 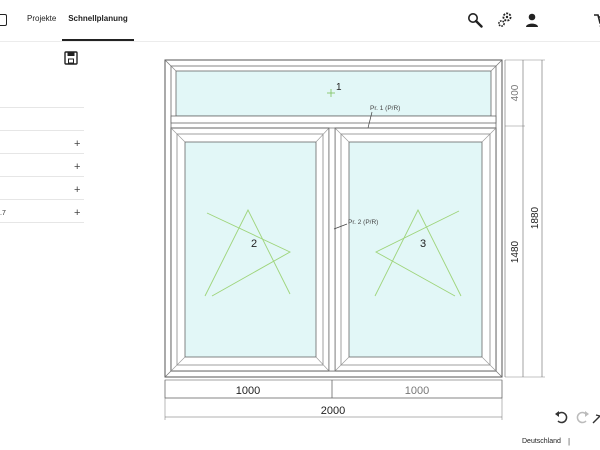 What do you see at coordinates (515, 251) in the screenshot?
I see `dimension-bottom-height: 1480` at bounding box center [515, 251].